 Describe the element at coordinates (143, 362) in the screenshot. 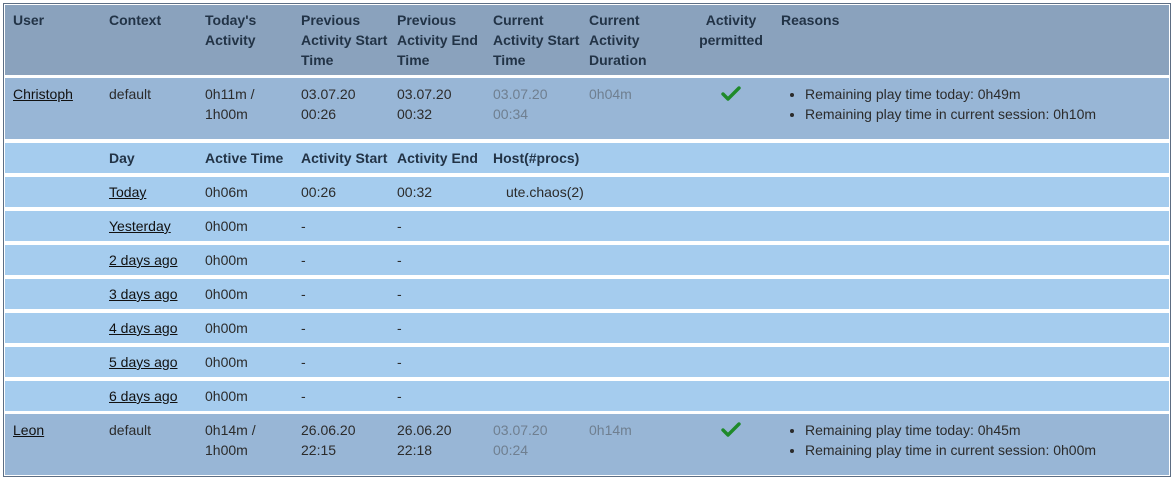

I see `day-link-5-days-ago: 5 days ago` at that location.